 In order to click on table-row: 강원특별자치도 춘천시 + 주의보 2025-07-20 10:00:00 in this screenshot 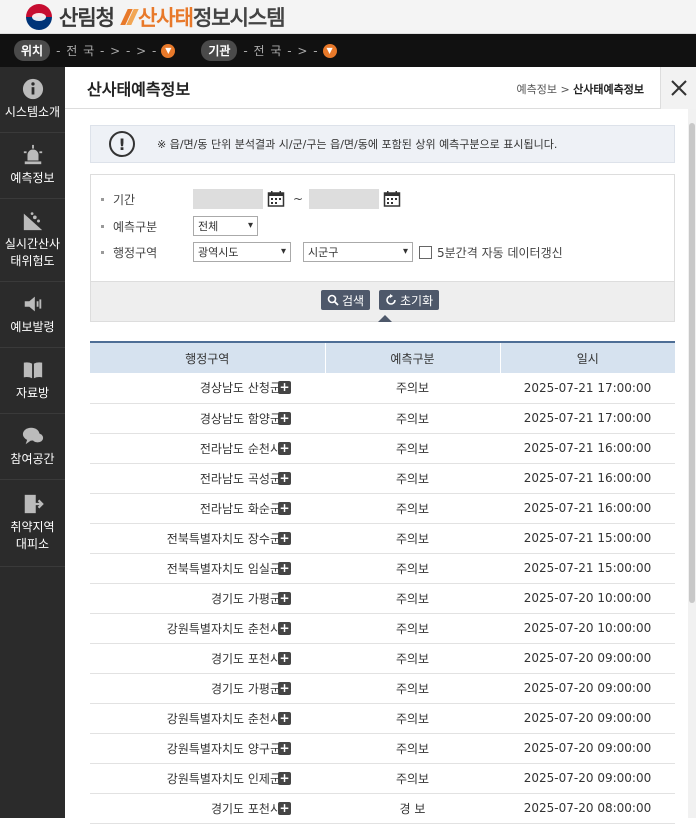, I will do `click(382, 628)`.